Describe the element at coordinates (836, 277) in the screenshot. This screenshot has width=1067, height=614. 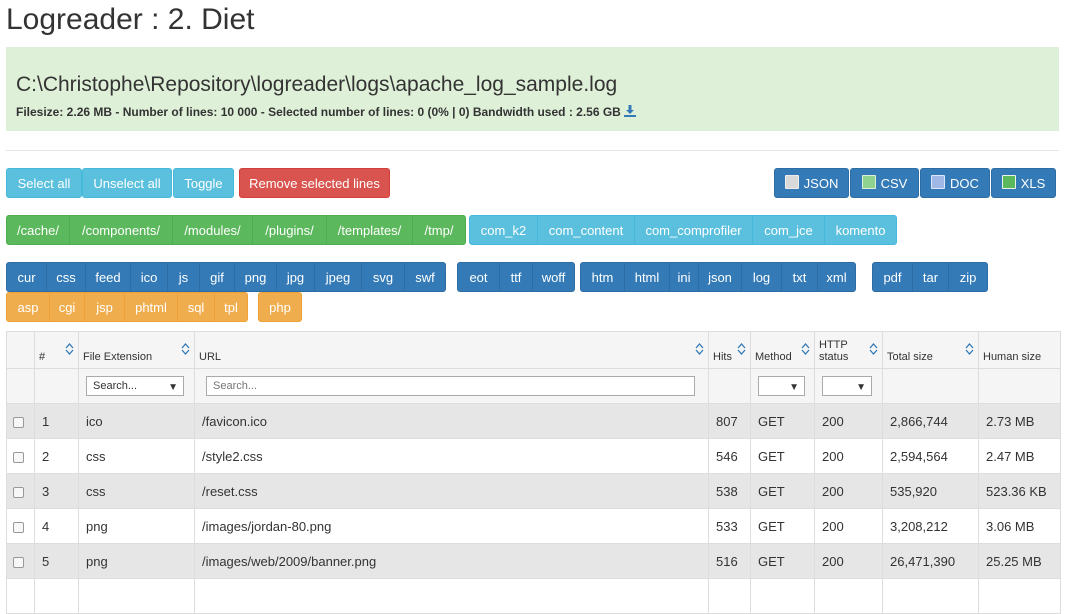
I see `filter-ext-xml: xml` at that location.